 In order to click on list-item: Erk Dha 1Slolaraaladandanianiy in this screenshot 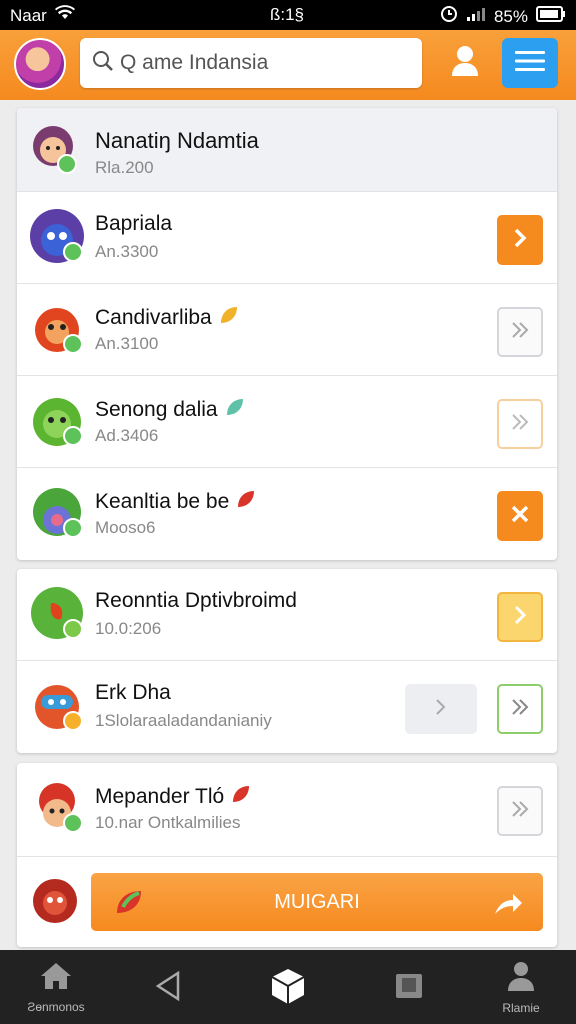, I will do `click(287, 707)`.